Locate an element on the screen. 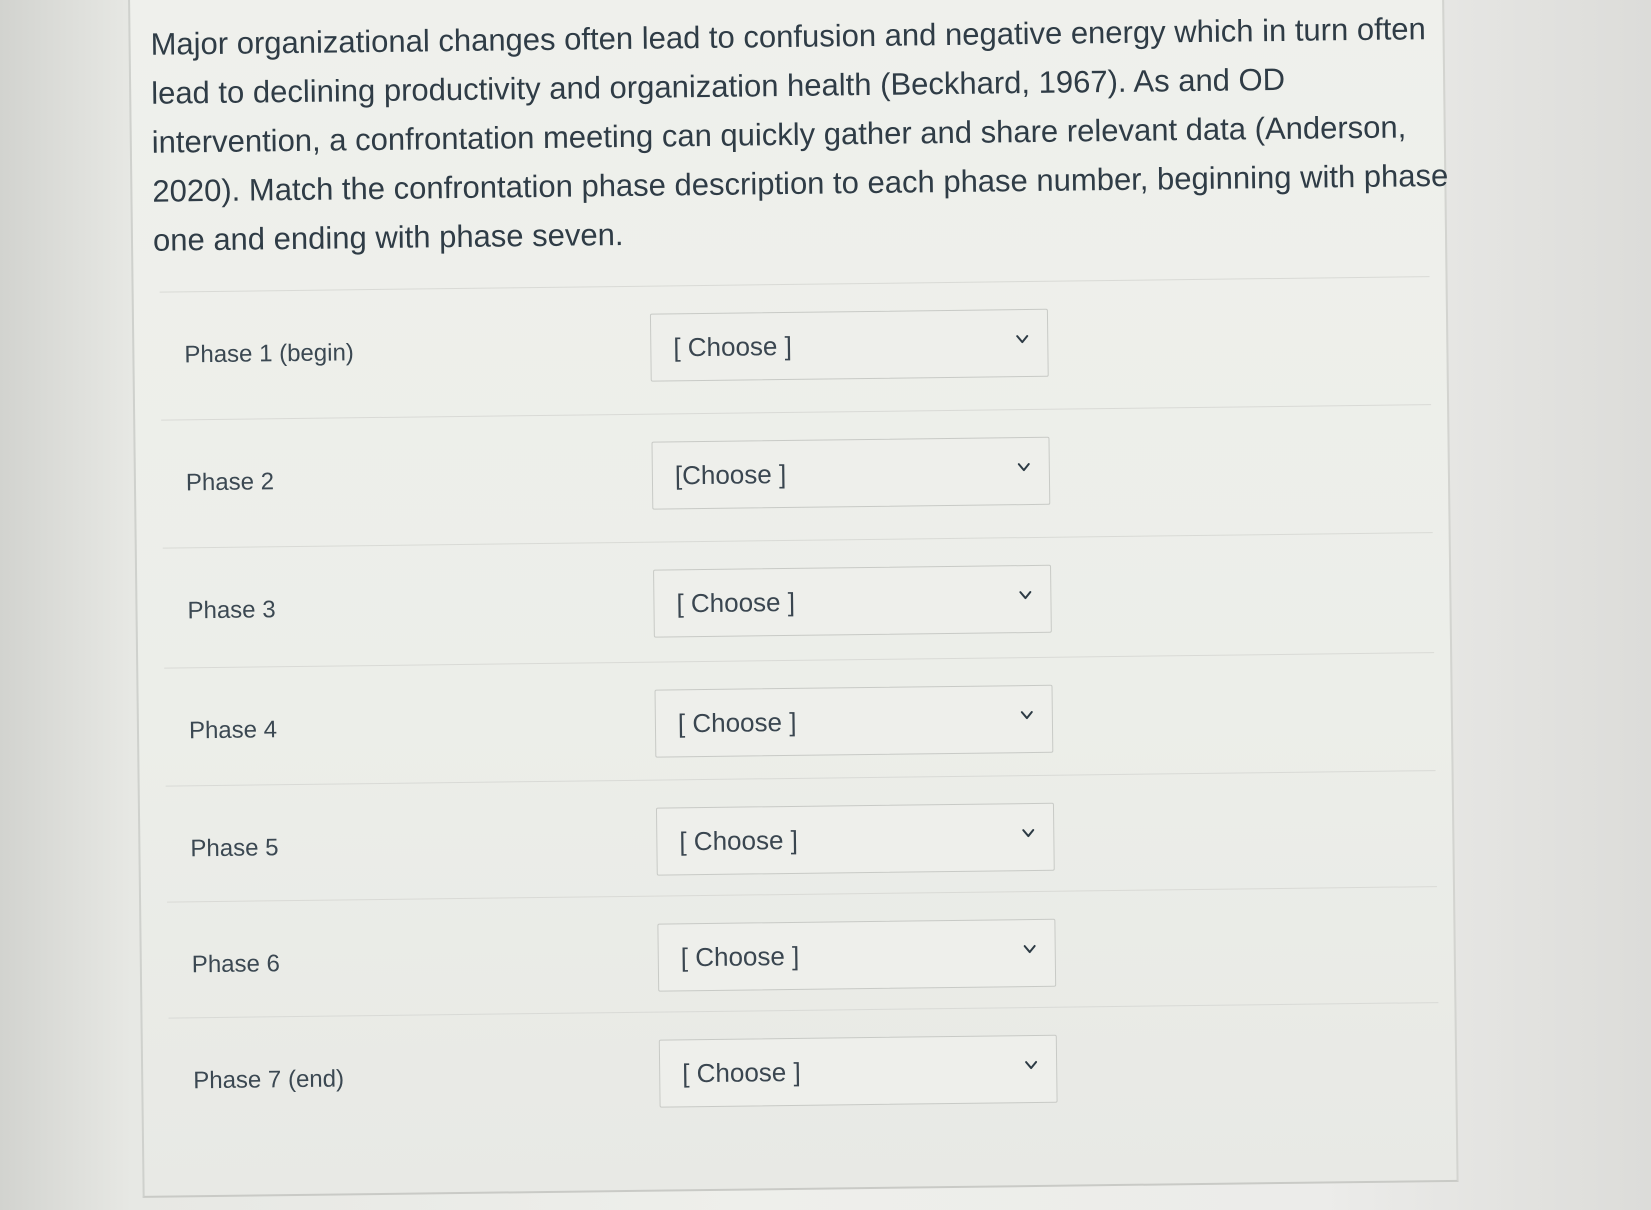 The image size is (1651, 1210). match-row-phase-1: Phase 1 (begin) [ Choose ] is located at coordinates (784, 372).